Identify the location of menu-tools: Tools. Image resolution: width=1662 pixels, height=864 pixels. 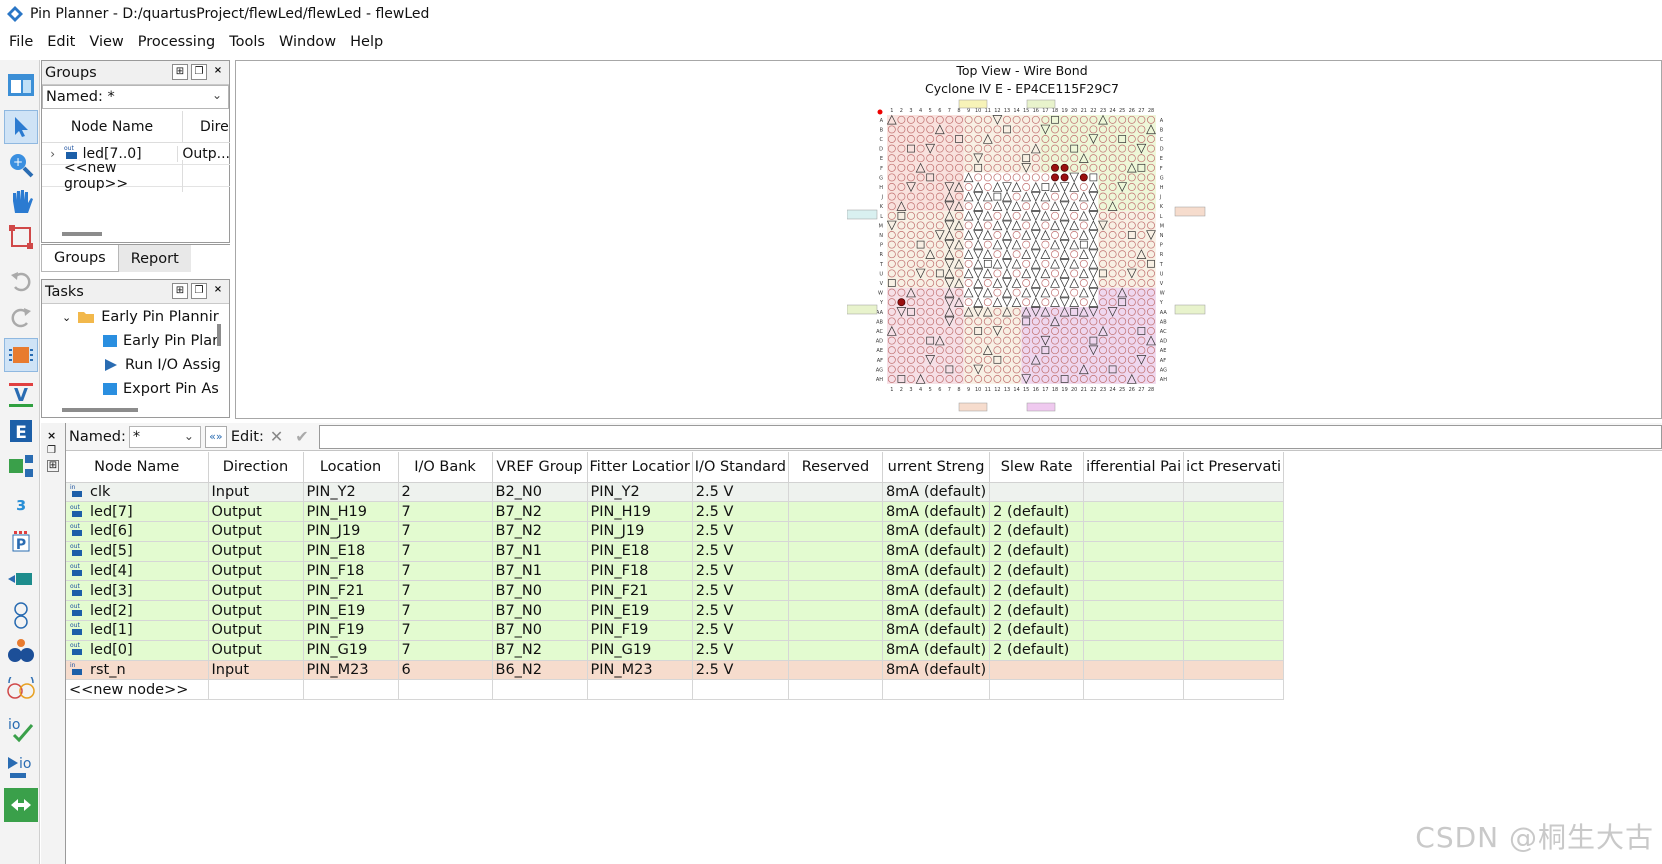
(247, 42).